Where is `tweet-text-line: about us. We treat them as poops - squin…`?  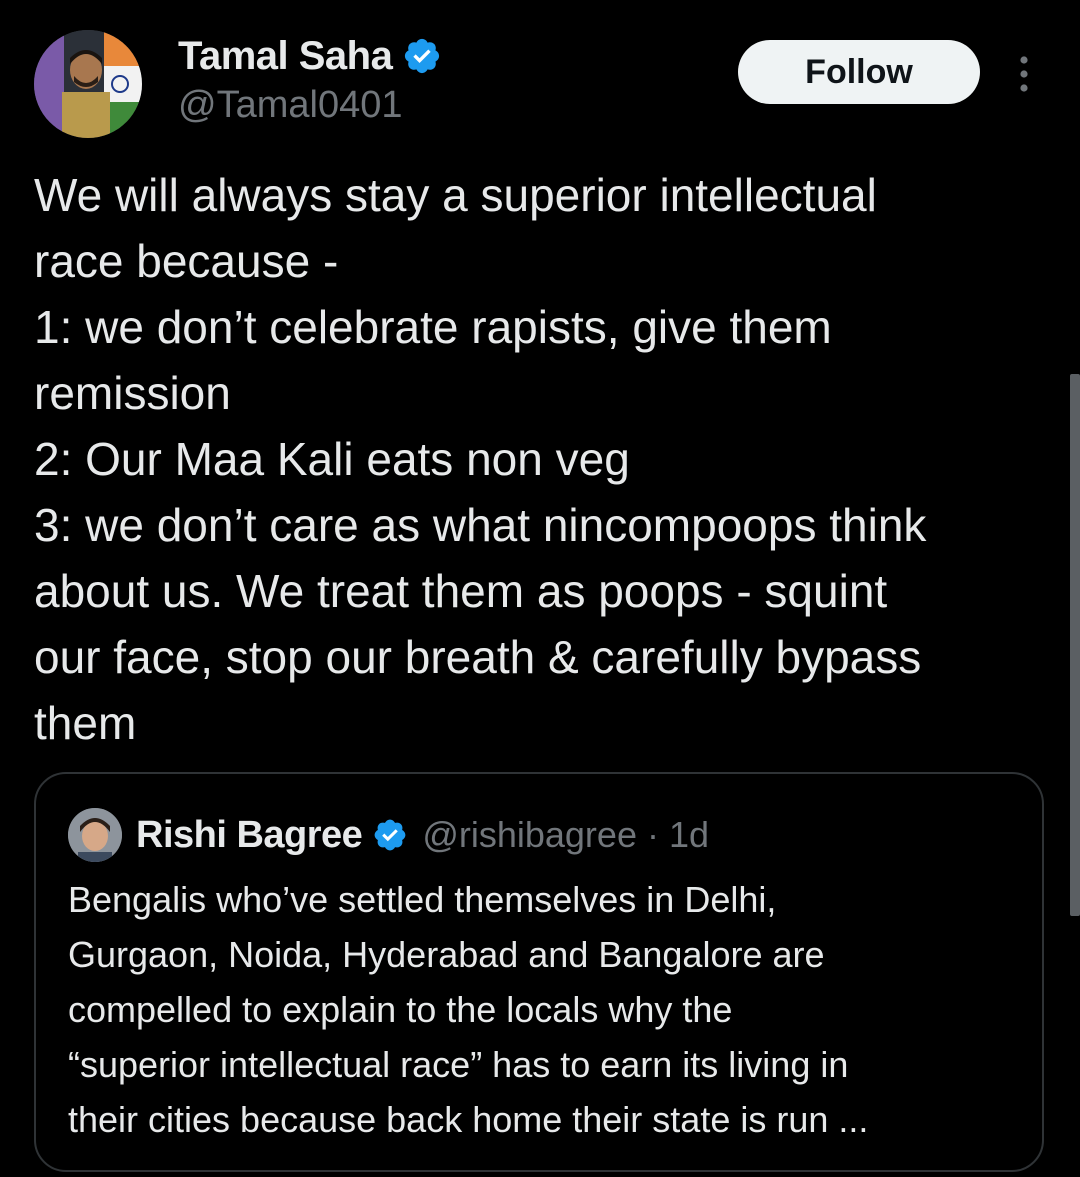 tweet-text-line: about us. We treat them as poops - squin… is located at coordinates (461, 591).